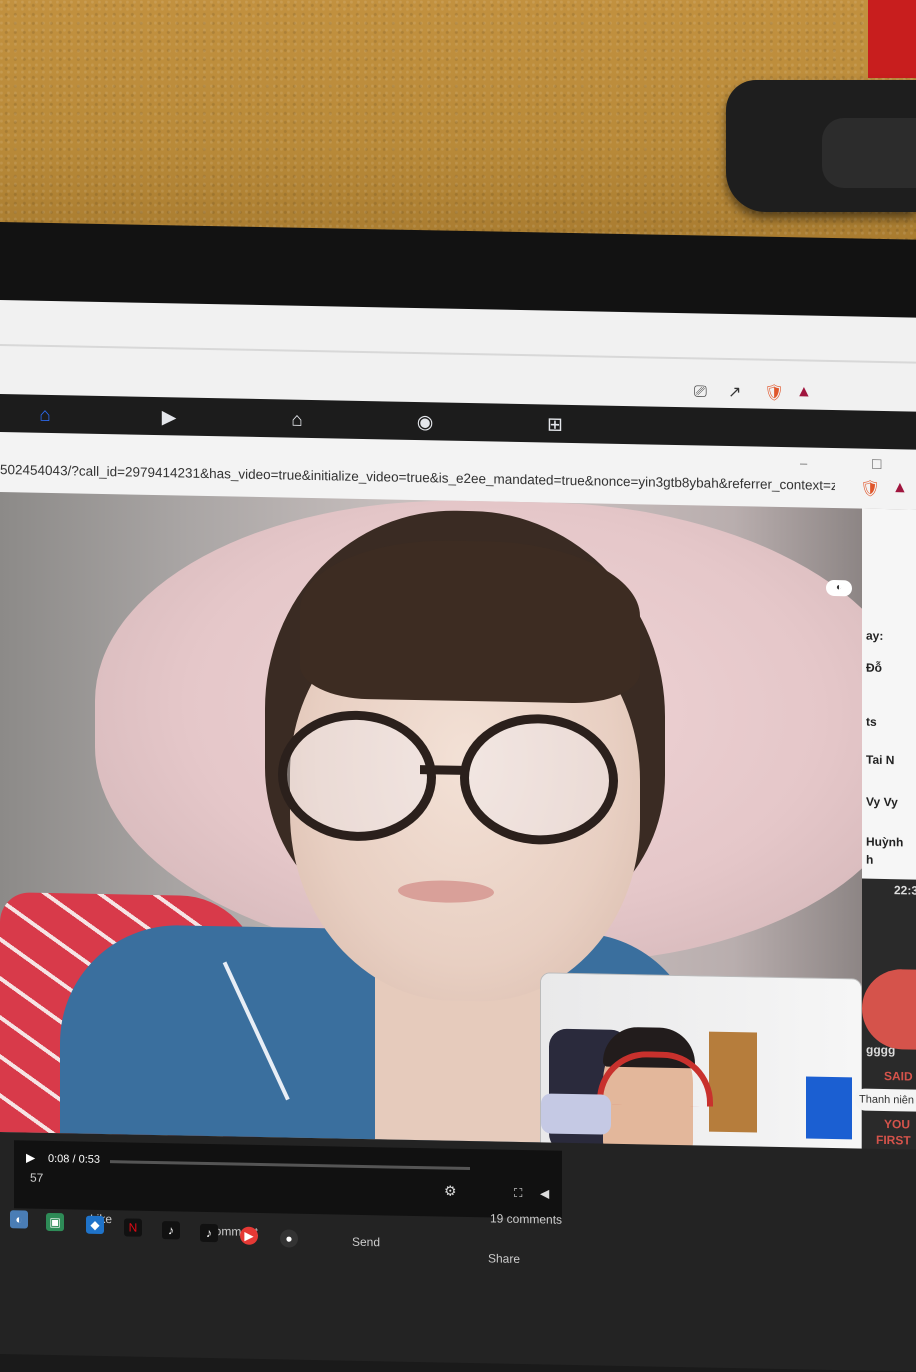  I want to click on chat-name: Đỗ, so click(874, 667).